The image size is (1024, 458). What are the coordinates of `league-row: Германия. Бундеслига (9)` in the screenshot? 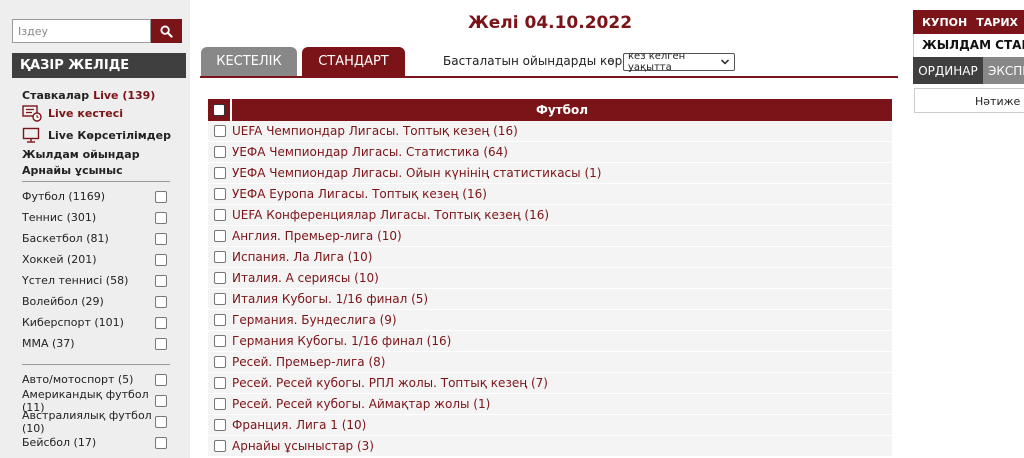 It's located at (550, 320).